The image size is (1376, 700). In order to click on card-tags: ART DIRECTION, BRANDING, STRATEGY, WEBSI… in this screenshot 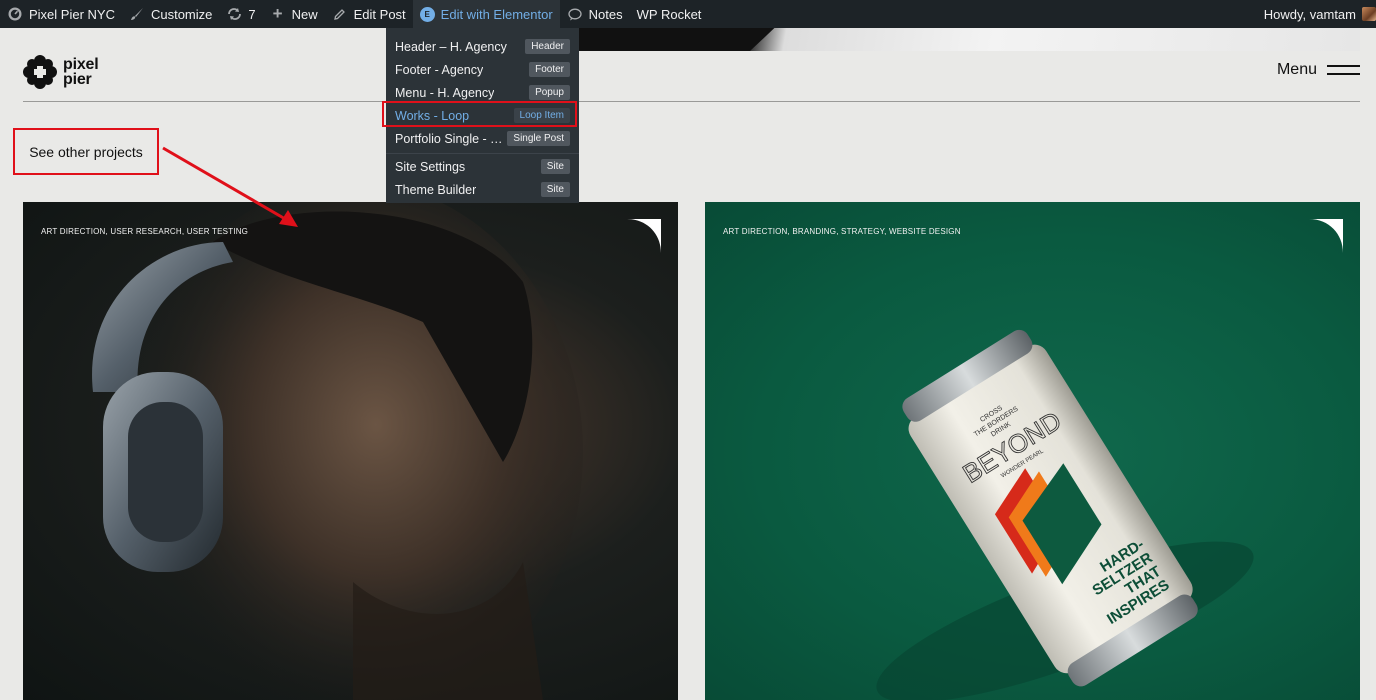, I will do `click(842, 231)`.